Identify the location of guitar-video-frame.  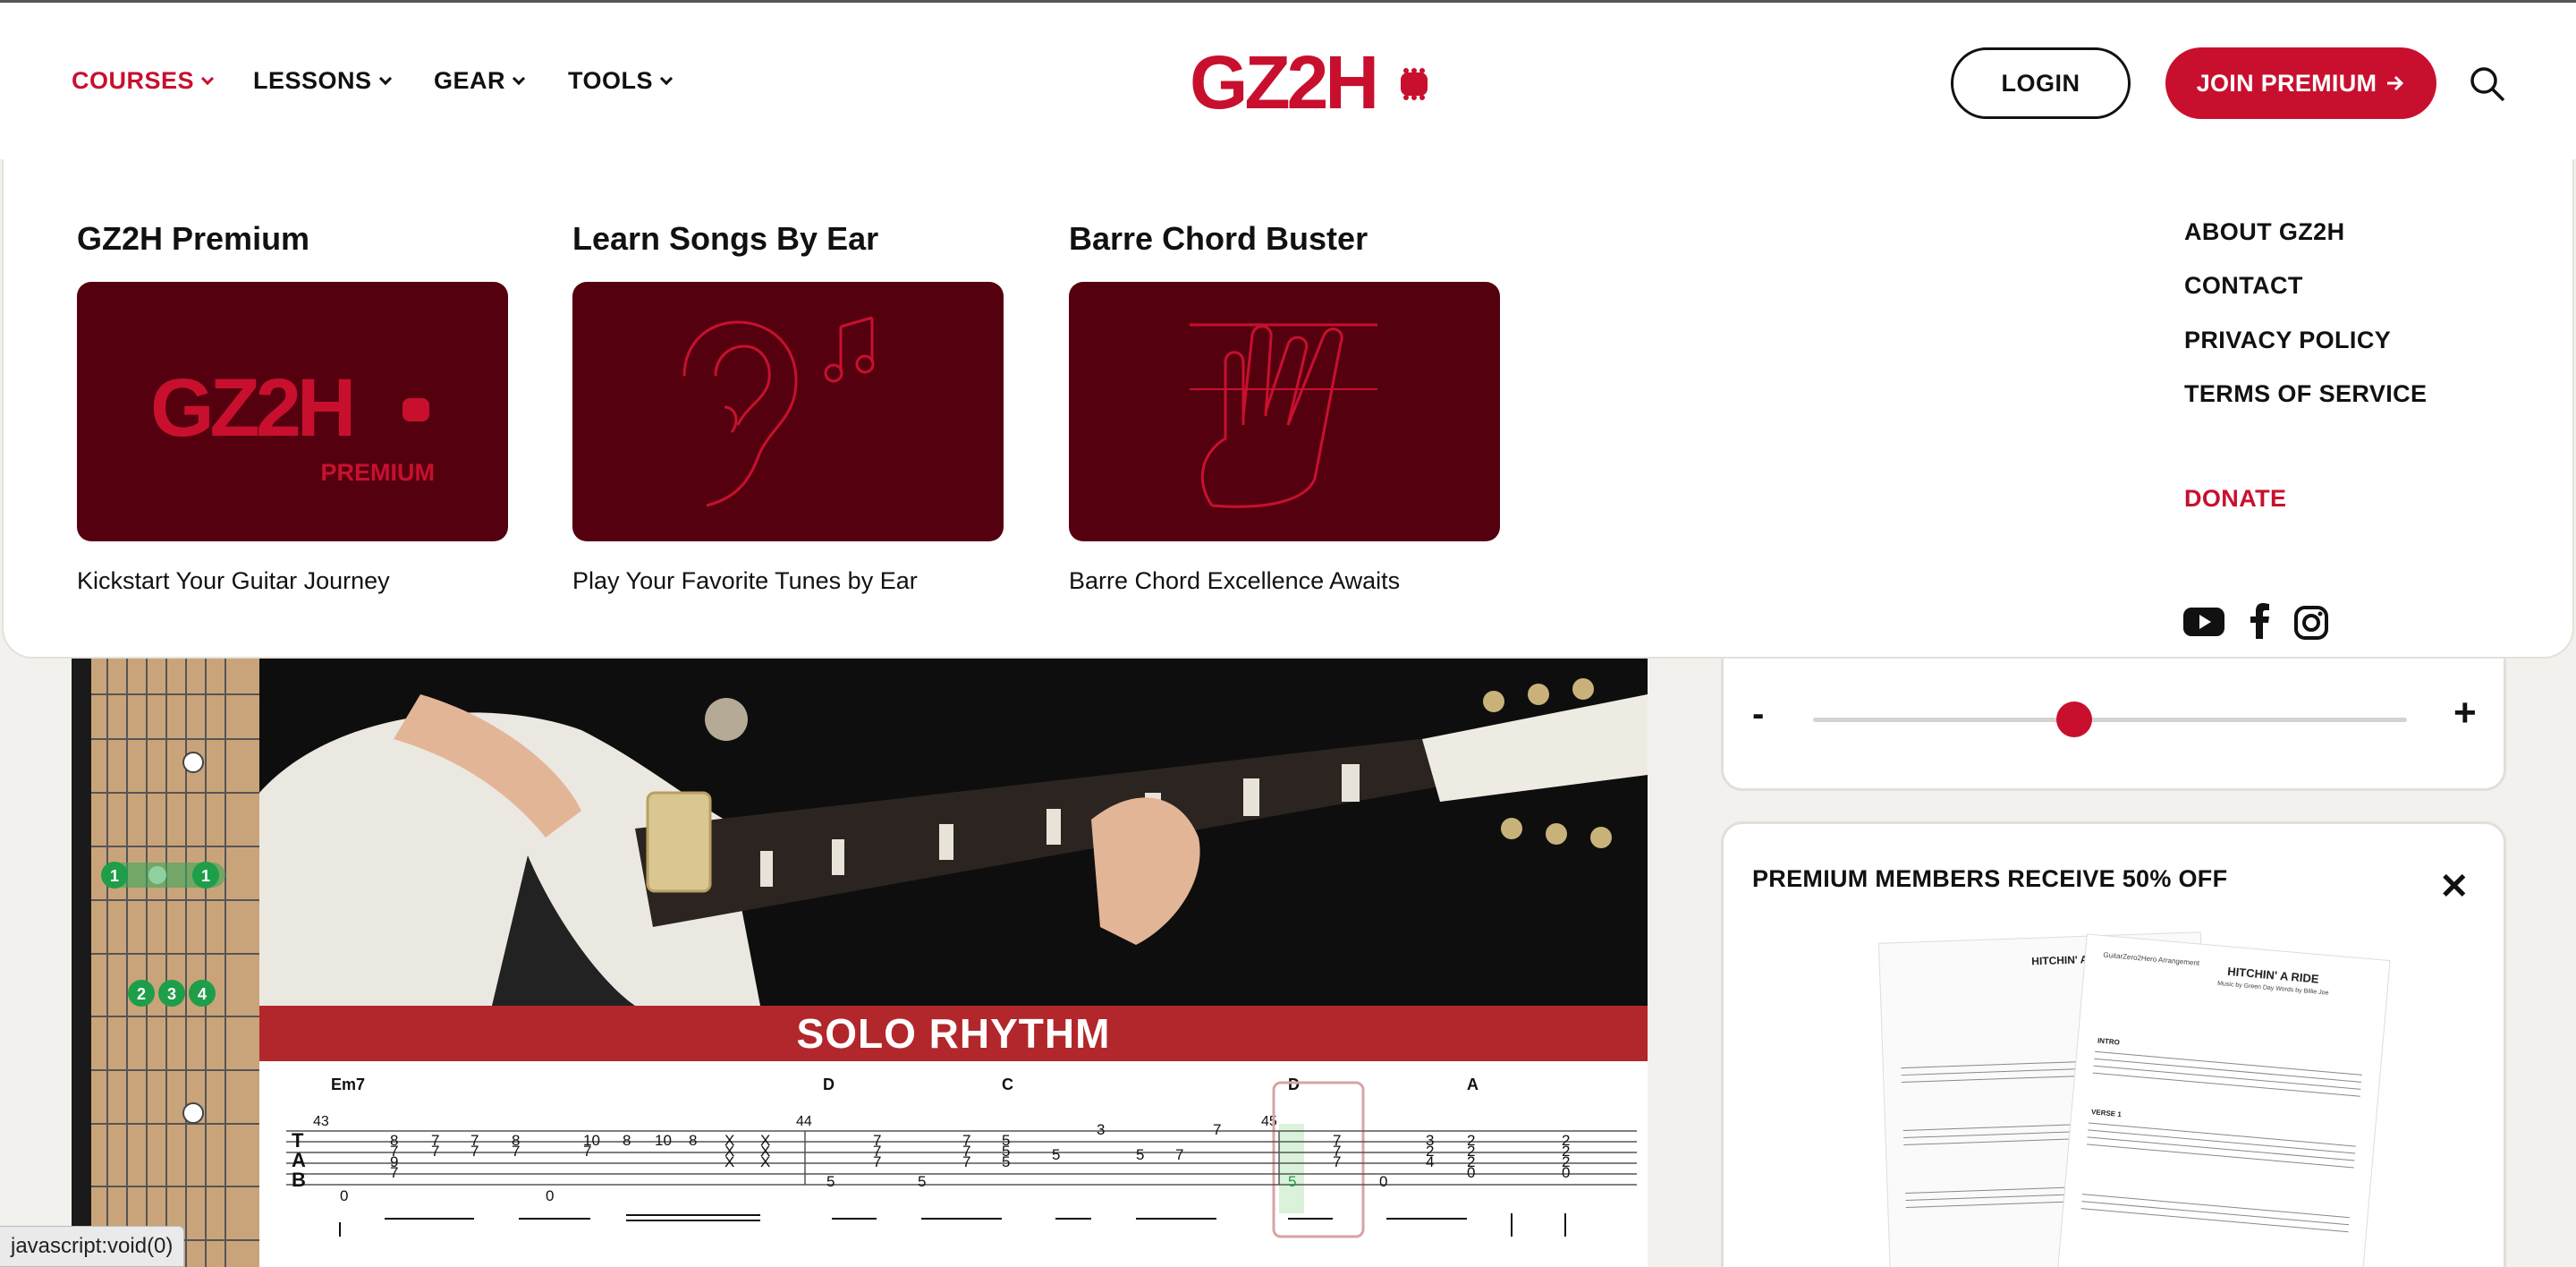
(953, 832).